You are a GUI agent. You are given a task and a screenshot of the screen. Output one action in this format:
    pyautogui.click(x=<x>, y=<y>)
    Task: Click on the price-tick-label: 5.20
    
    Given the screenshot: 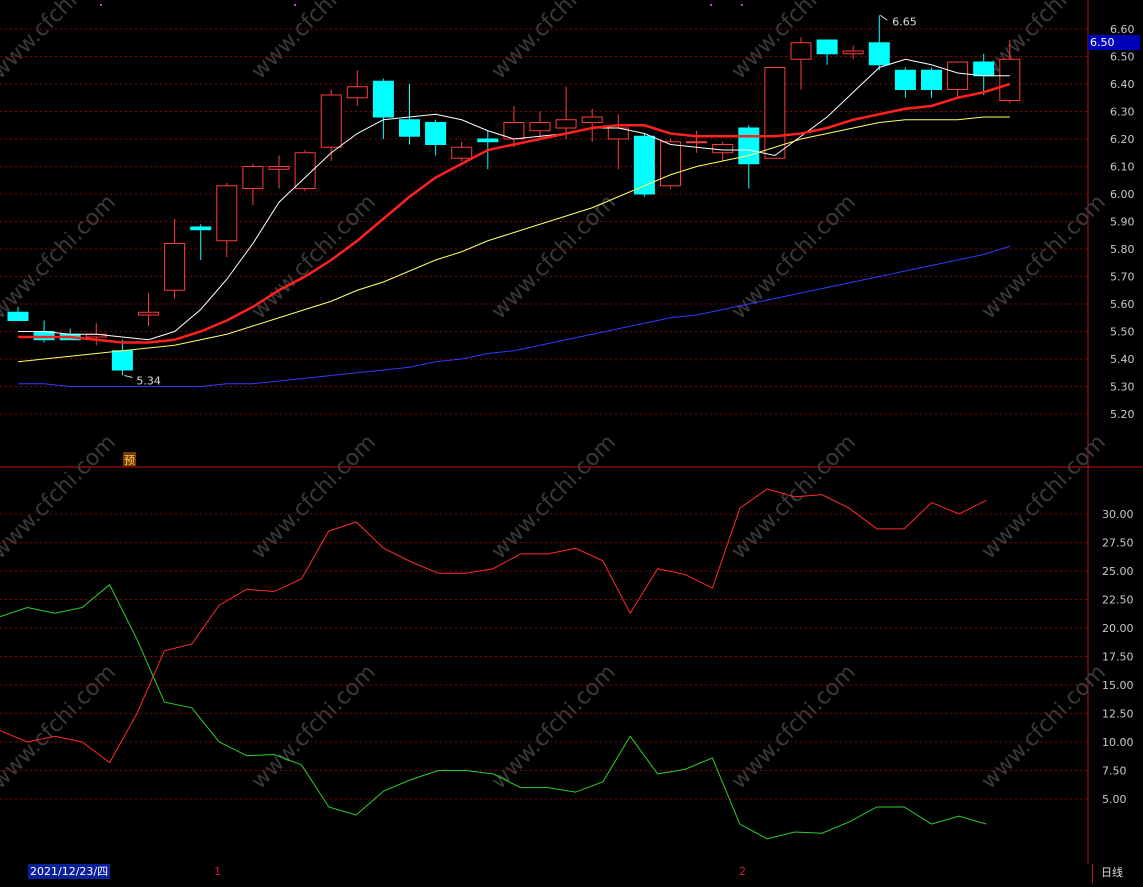 What is the action you would take?
    pyautogui.click(x=1122, y=414)
    